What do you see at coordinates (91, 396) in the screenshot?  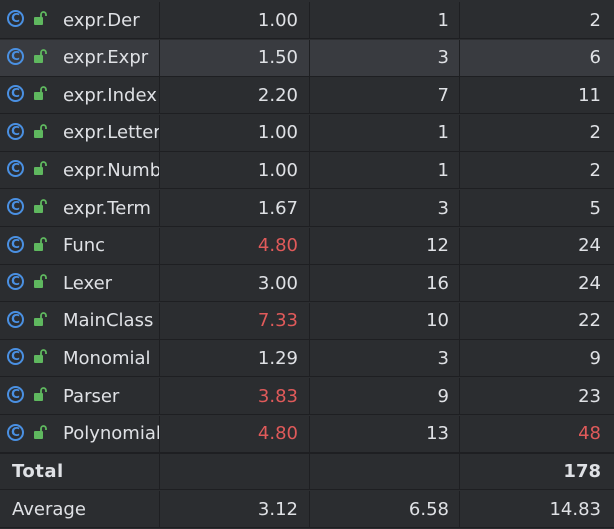 I see `class-name: Parser` at bounding box center [91, 396].